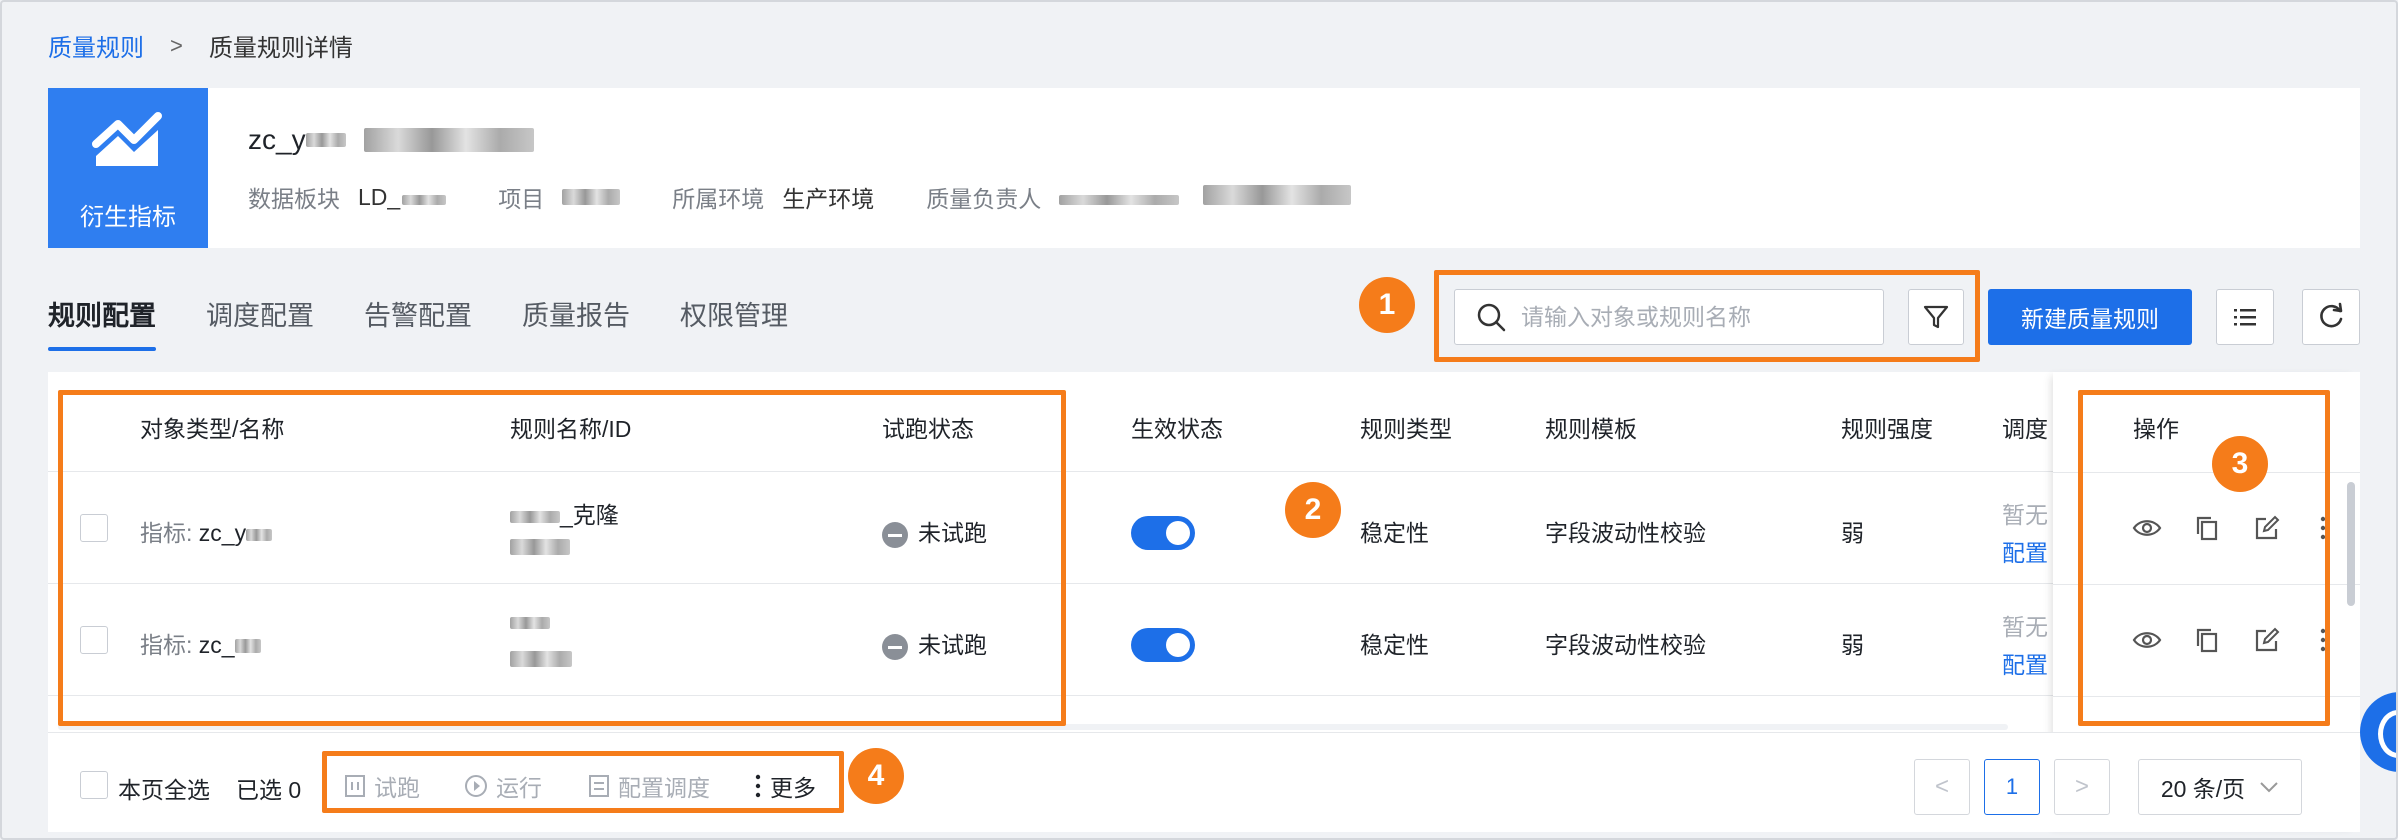 Image resolution: width=2398 pixels, height=840 pixels. What do you see at coordinates (280, 48) in the screenshot?
I see `breadcrumb-current: 质量规则详情` at bounding box center [280, 48].